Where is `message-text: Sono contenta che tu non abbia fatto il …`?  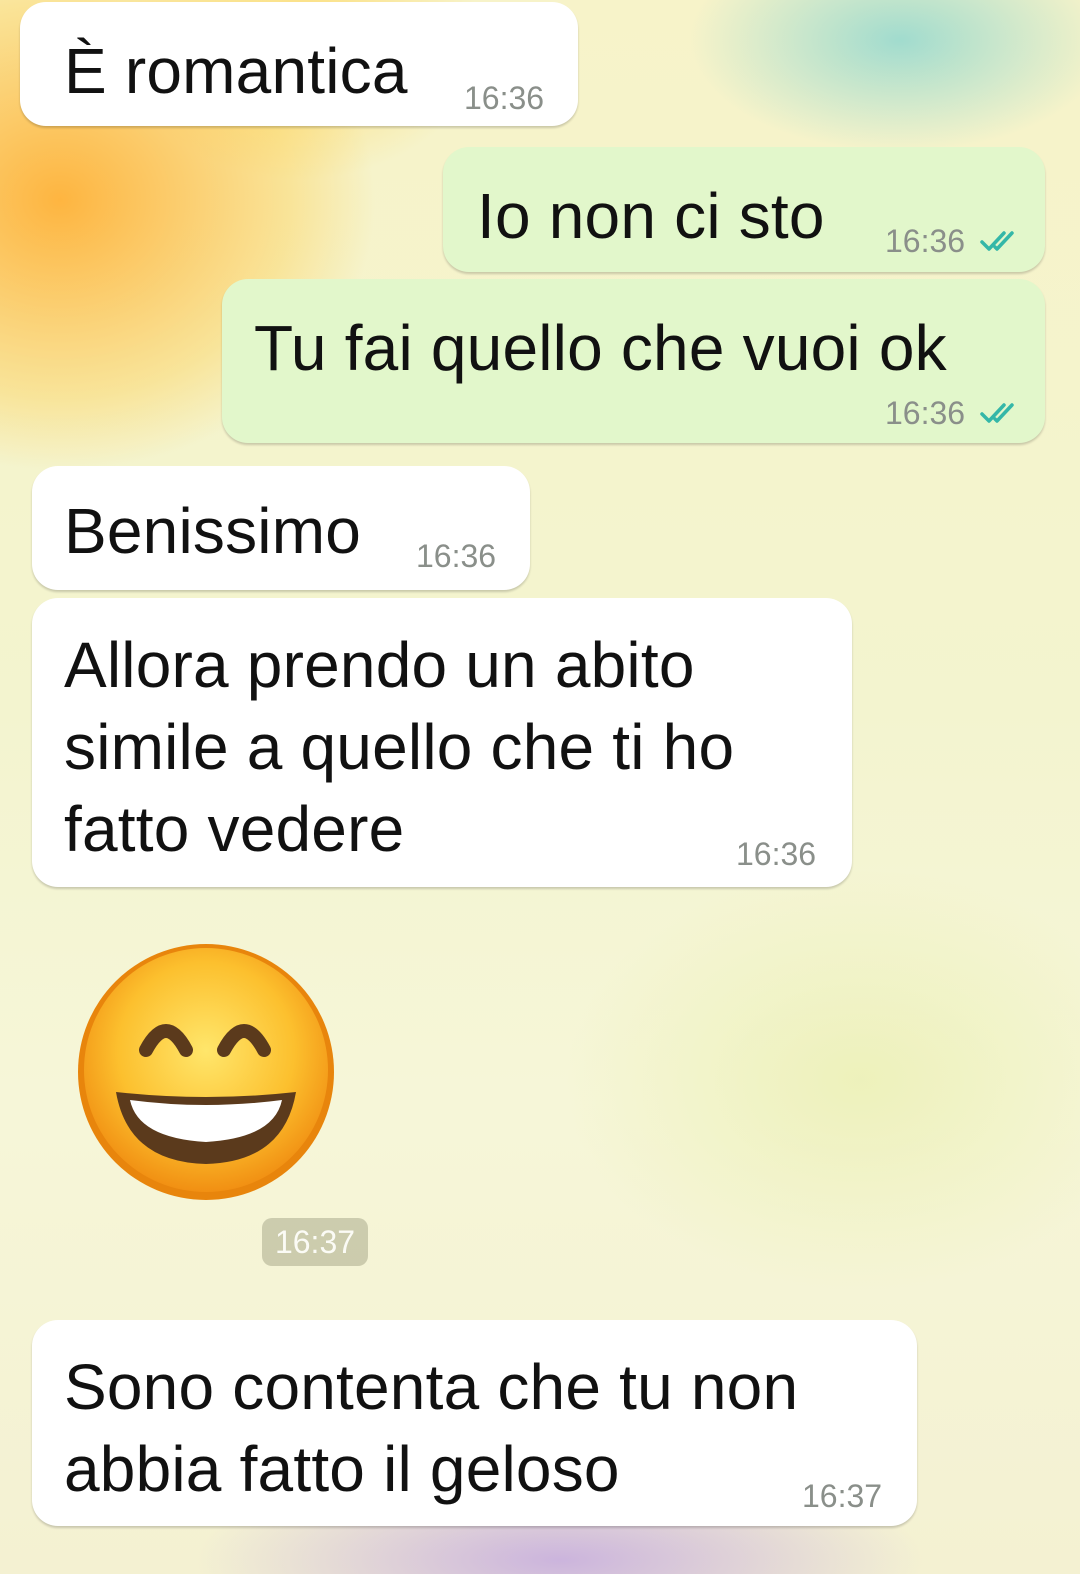
message-text: Sono contenta che tu non abbia fatto il … is located at coordinates (431, 1428).